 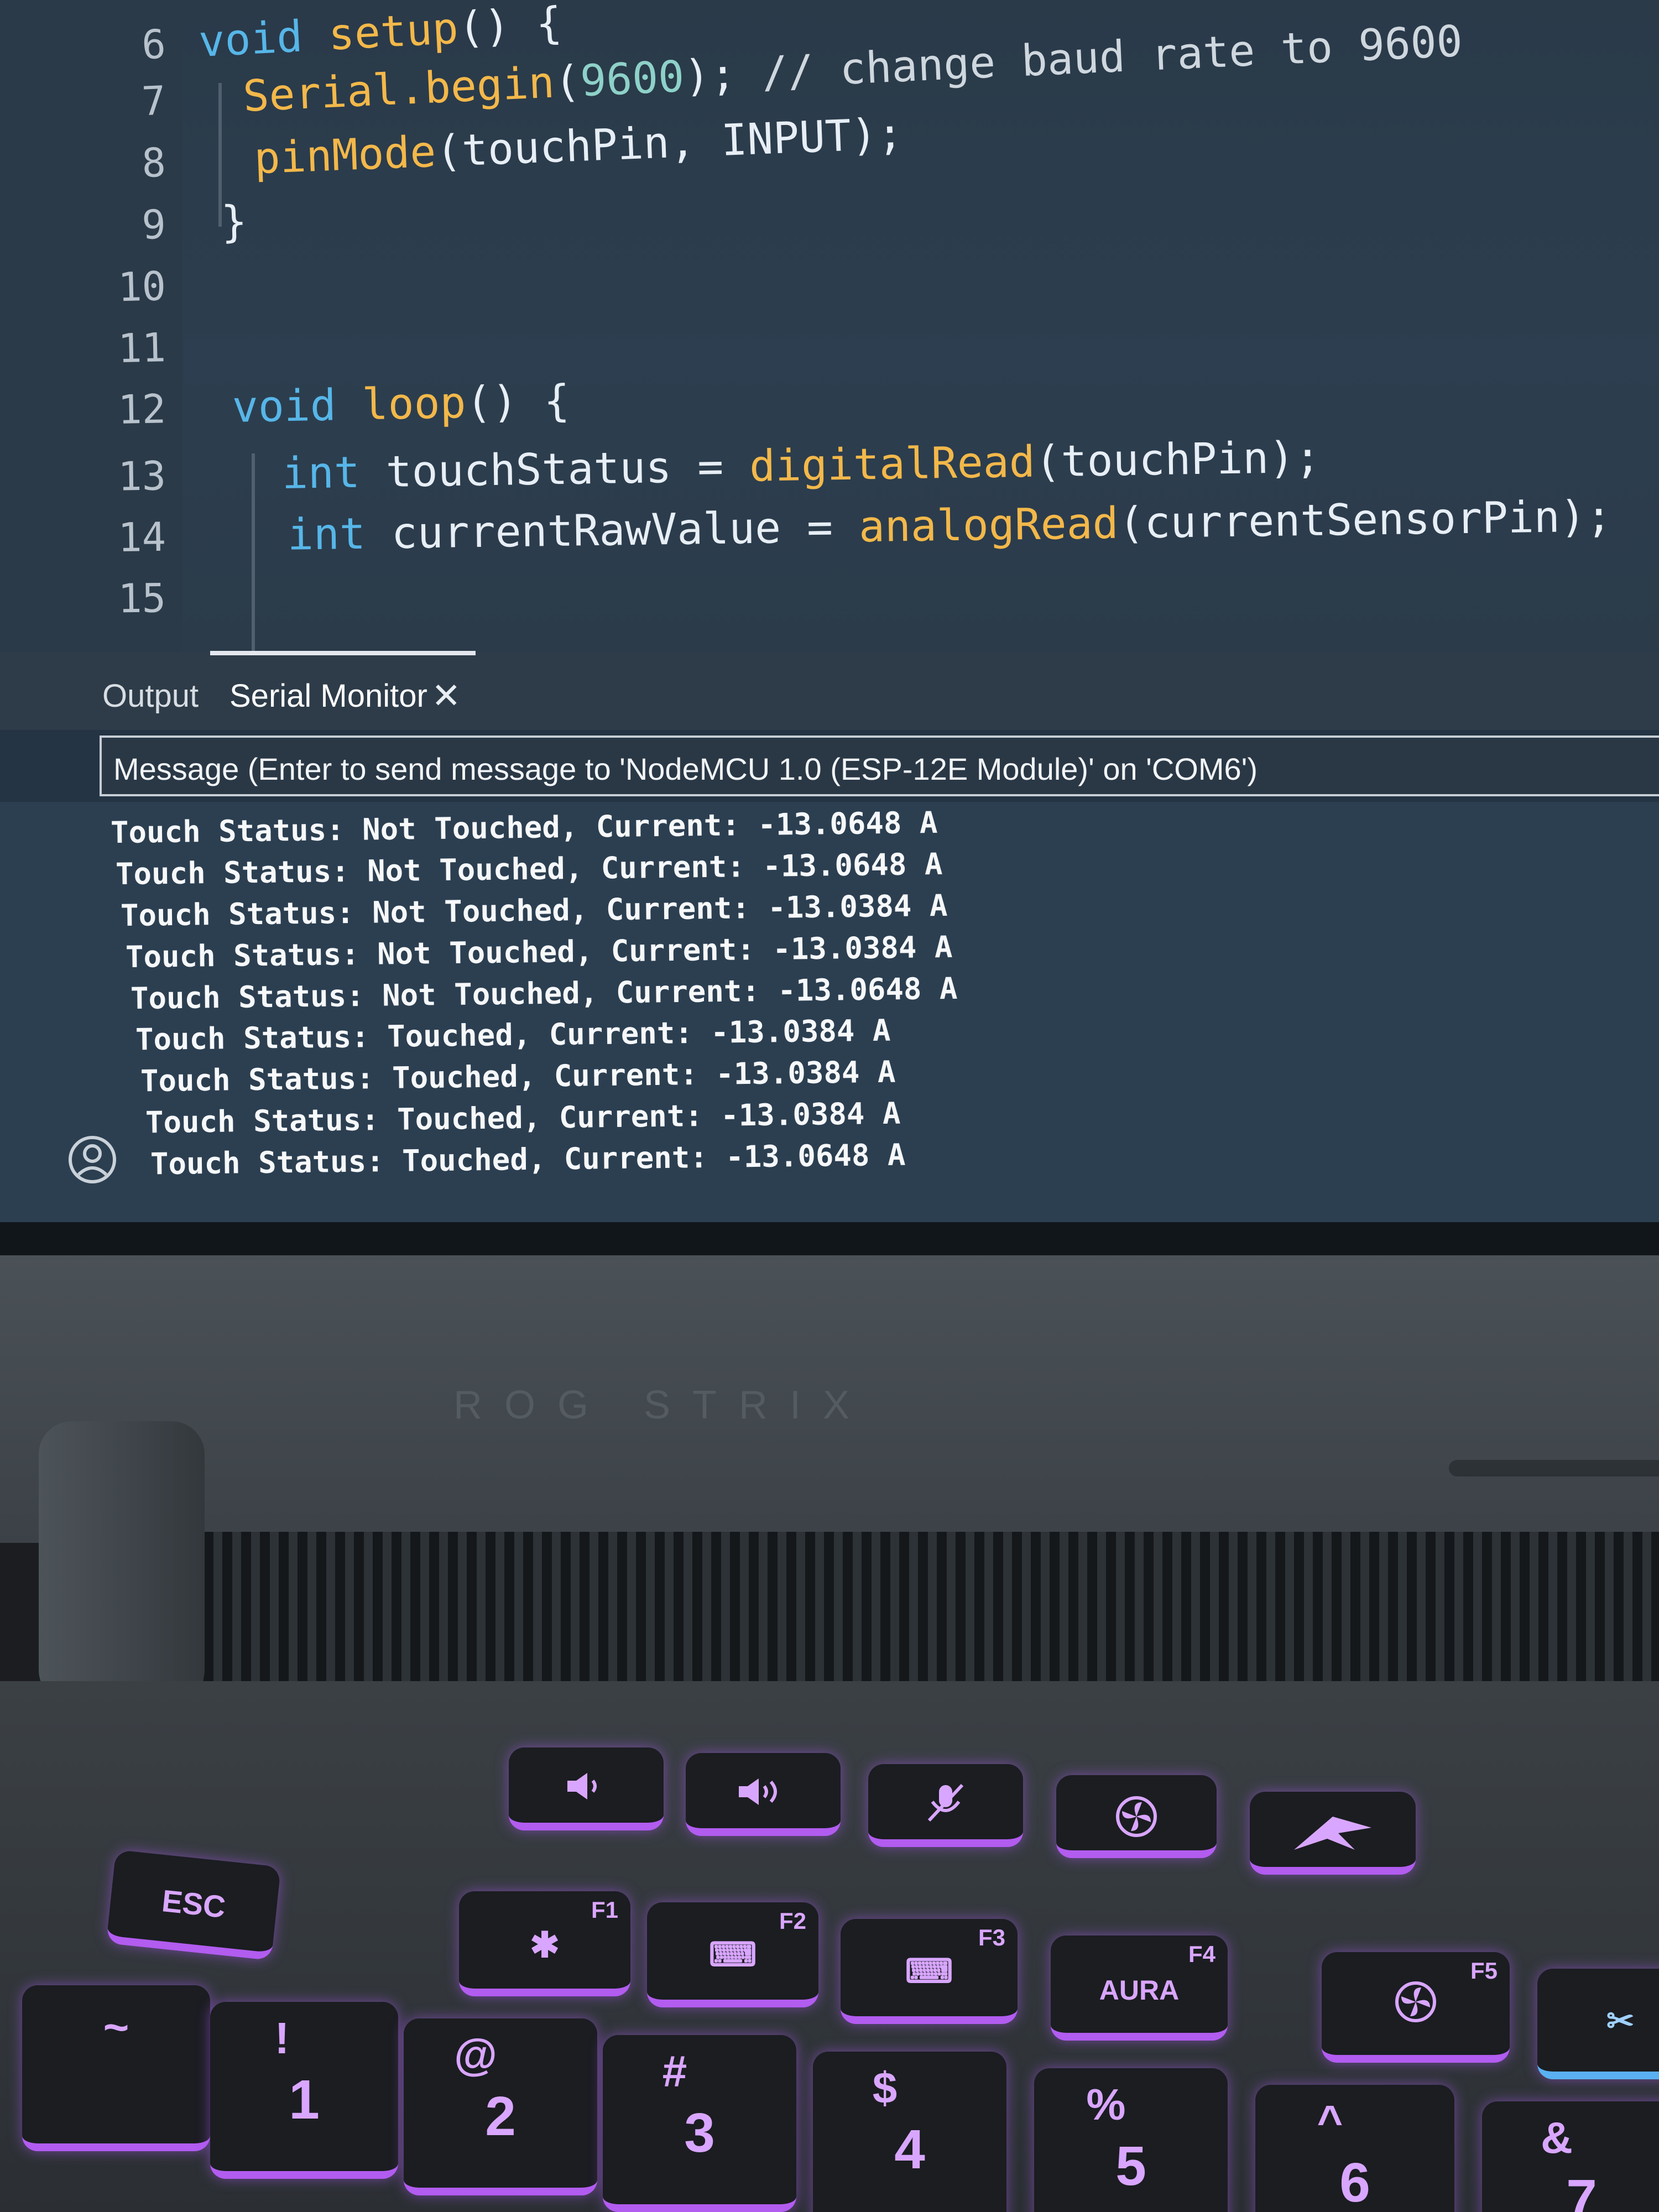 I want to click on f5-key: F5, so click(x=1416, y=2008).